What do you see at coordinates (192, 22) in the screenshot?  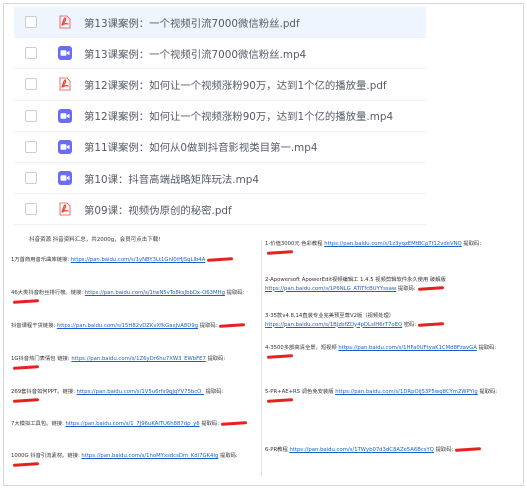 I see `file-name: 第13课案例：一个视频引流7000微信粉丝.pdf` at bounding box center [192, 22].